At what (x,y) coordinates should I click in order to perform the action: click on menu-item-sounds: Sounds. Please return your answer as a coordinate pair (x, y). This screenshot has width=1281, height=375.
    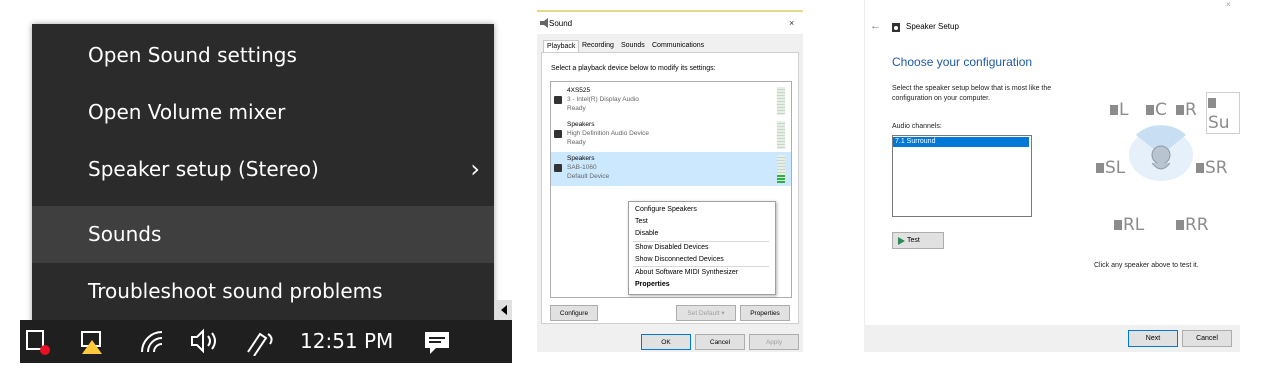
    Looking at the image, I should click on (263, 234).